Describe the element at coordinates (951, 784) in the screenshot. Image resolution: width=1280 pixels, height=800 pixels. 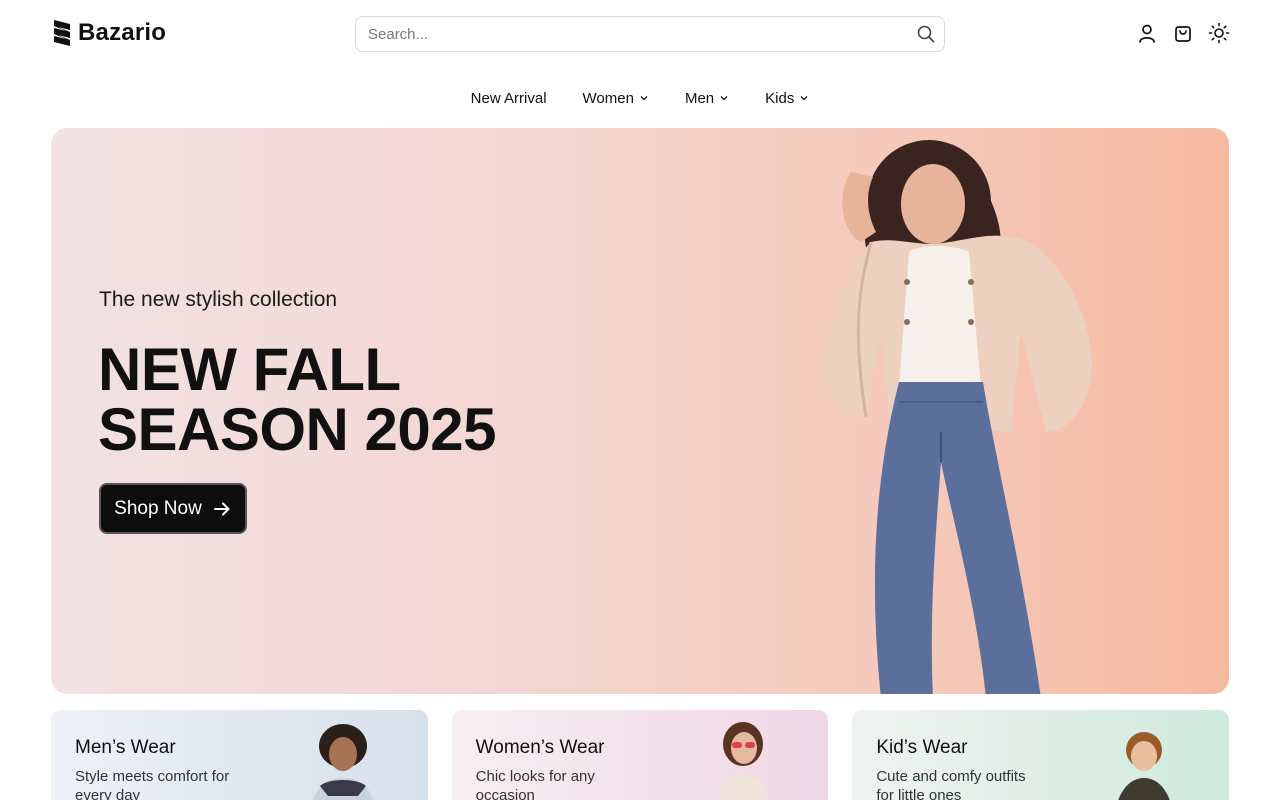
I see `card-description: Cute and comfy outfits for little ones` at that location.